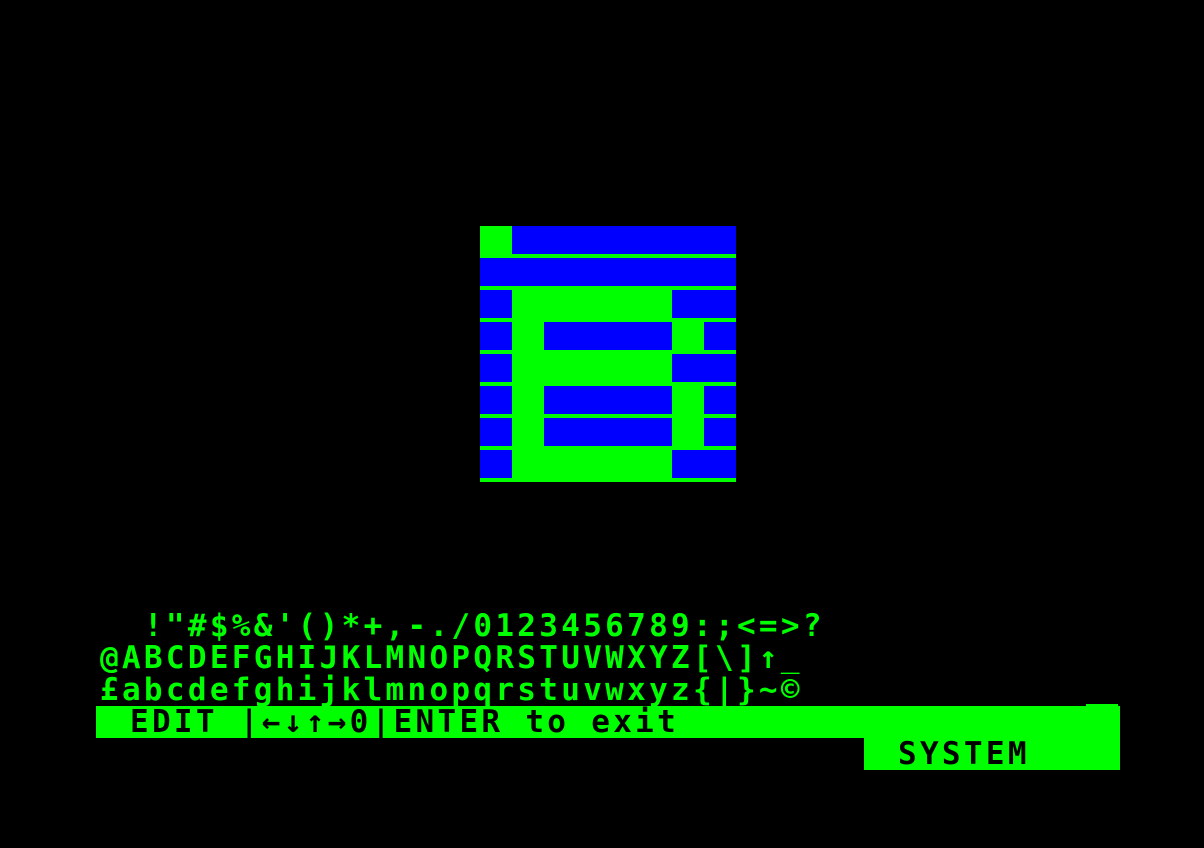 This screenshot has width=1204, height=848. I want to click on pixel-cell-r3-c0, so click(496, 336).